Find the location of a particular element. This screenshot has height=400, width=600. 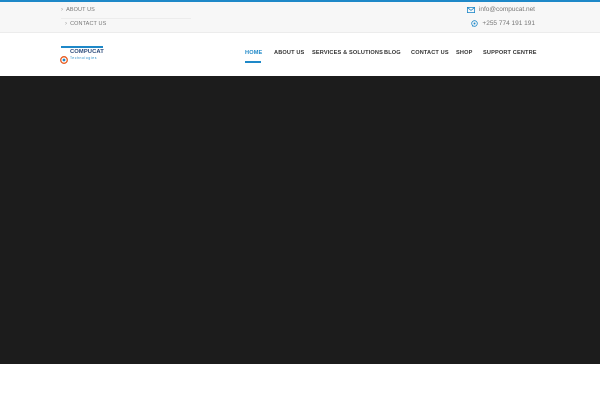

envelope-icon is located at coordinates (470, 9).